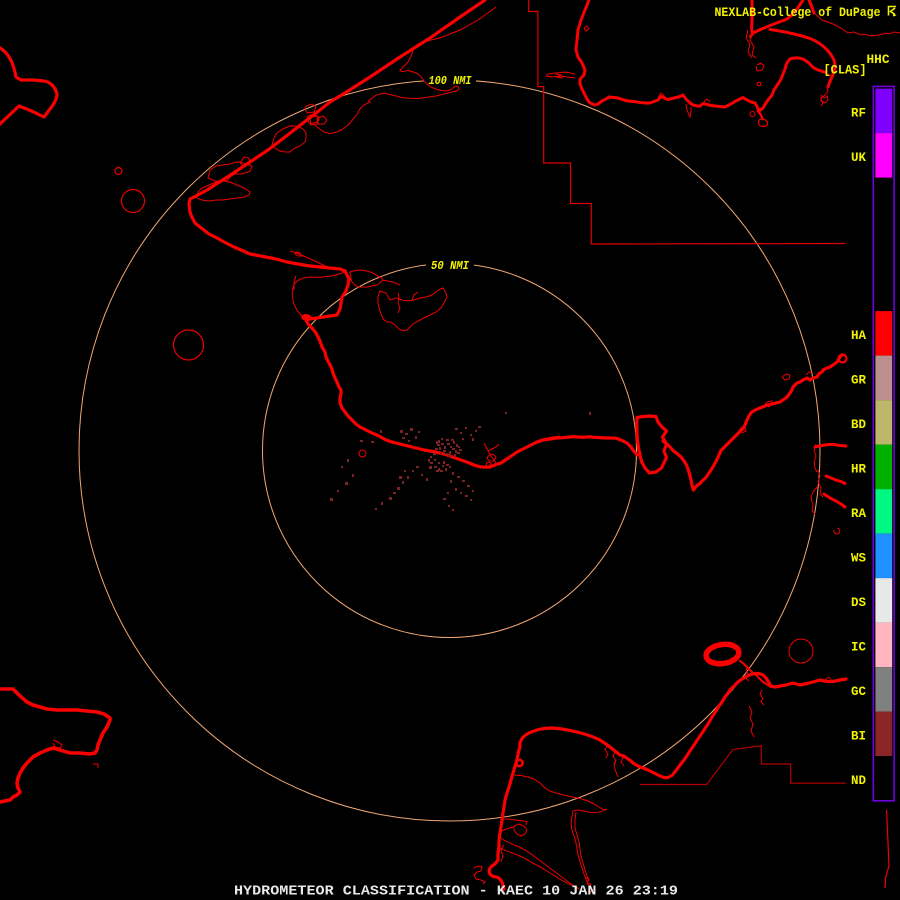 The height and width of the screenshot is (900, 900). Describe the element at coordinates (858, 646) in the screenshot. I see `svg-text: IC` at that location.